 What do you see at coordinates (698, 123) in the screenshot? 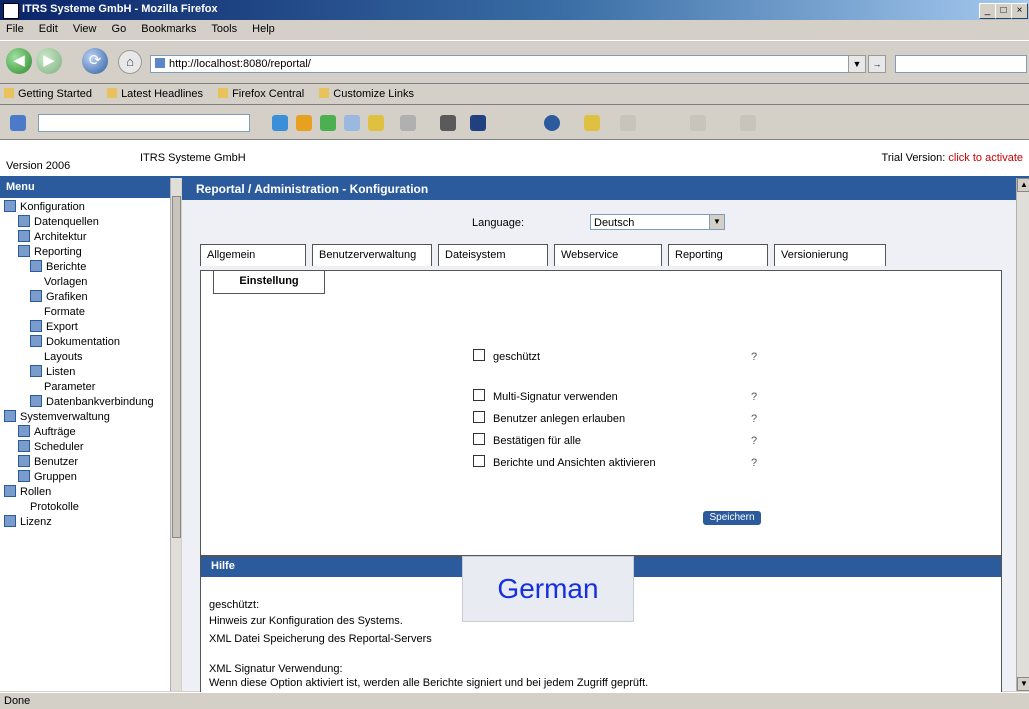
I see `toolbar-spell-icon` at bounding box center [698, 123].